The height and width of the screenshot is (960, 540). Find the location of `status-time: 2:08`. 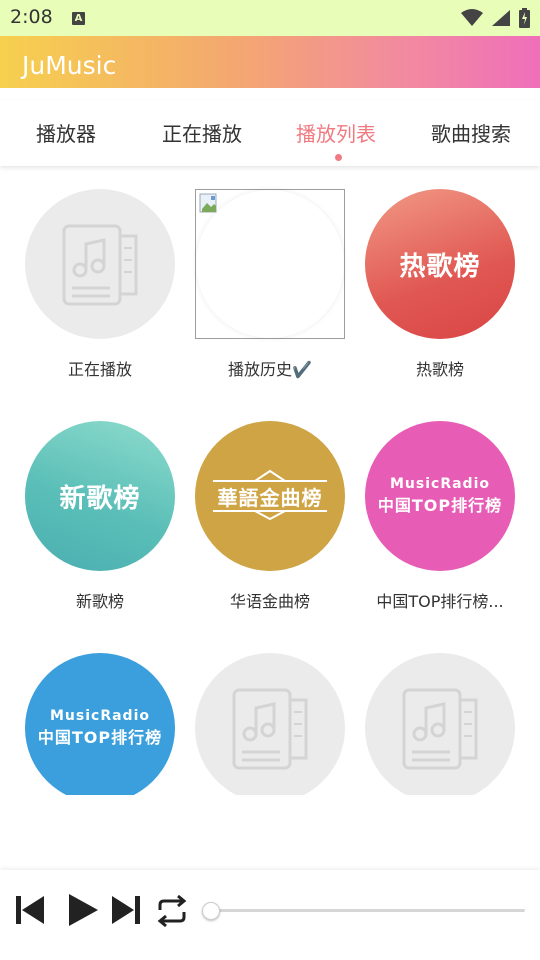

status-time: 2:08 is located at coordinates (31, 17).